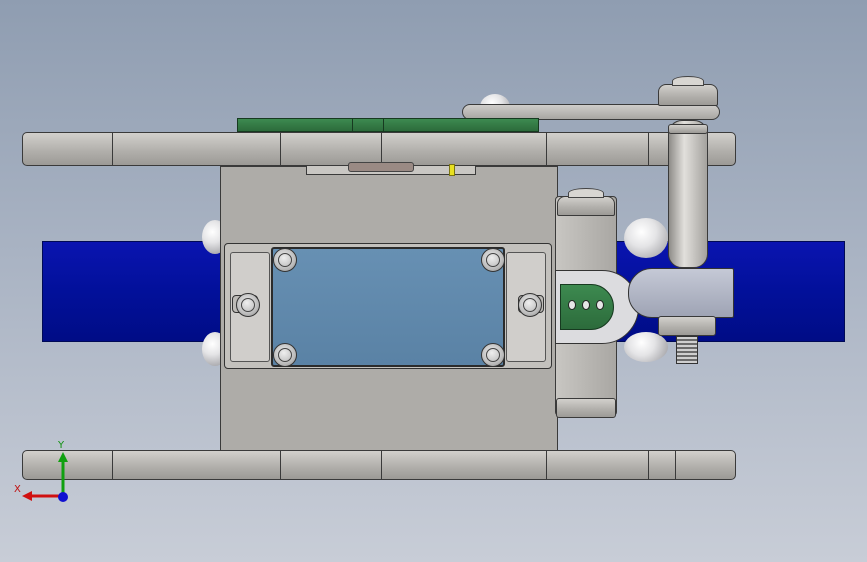 This screenshot has height=562, width=867. What do you see at coordinates (388, 125) in the screenshot?
I see `pcb-strip` at bounding box center [388, 125].